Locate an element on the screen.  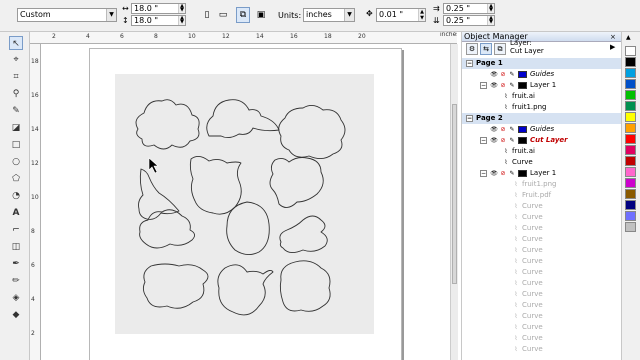
tree-row-item: ⌇ Curve is located at coordinates (542, 162).